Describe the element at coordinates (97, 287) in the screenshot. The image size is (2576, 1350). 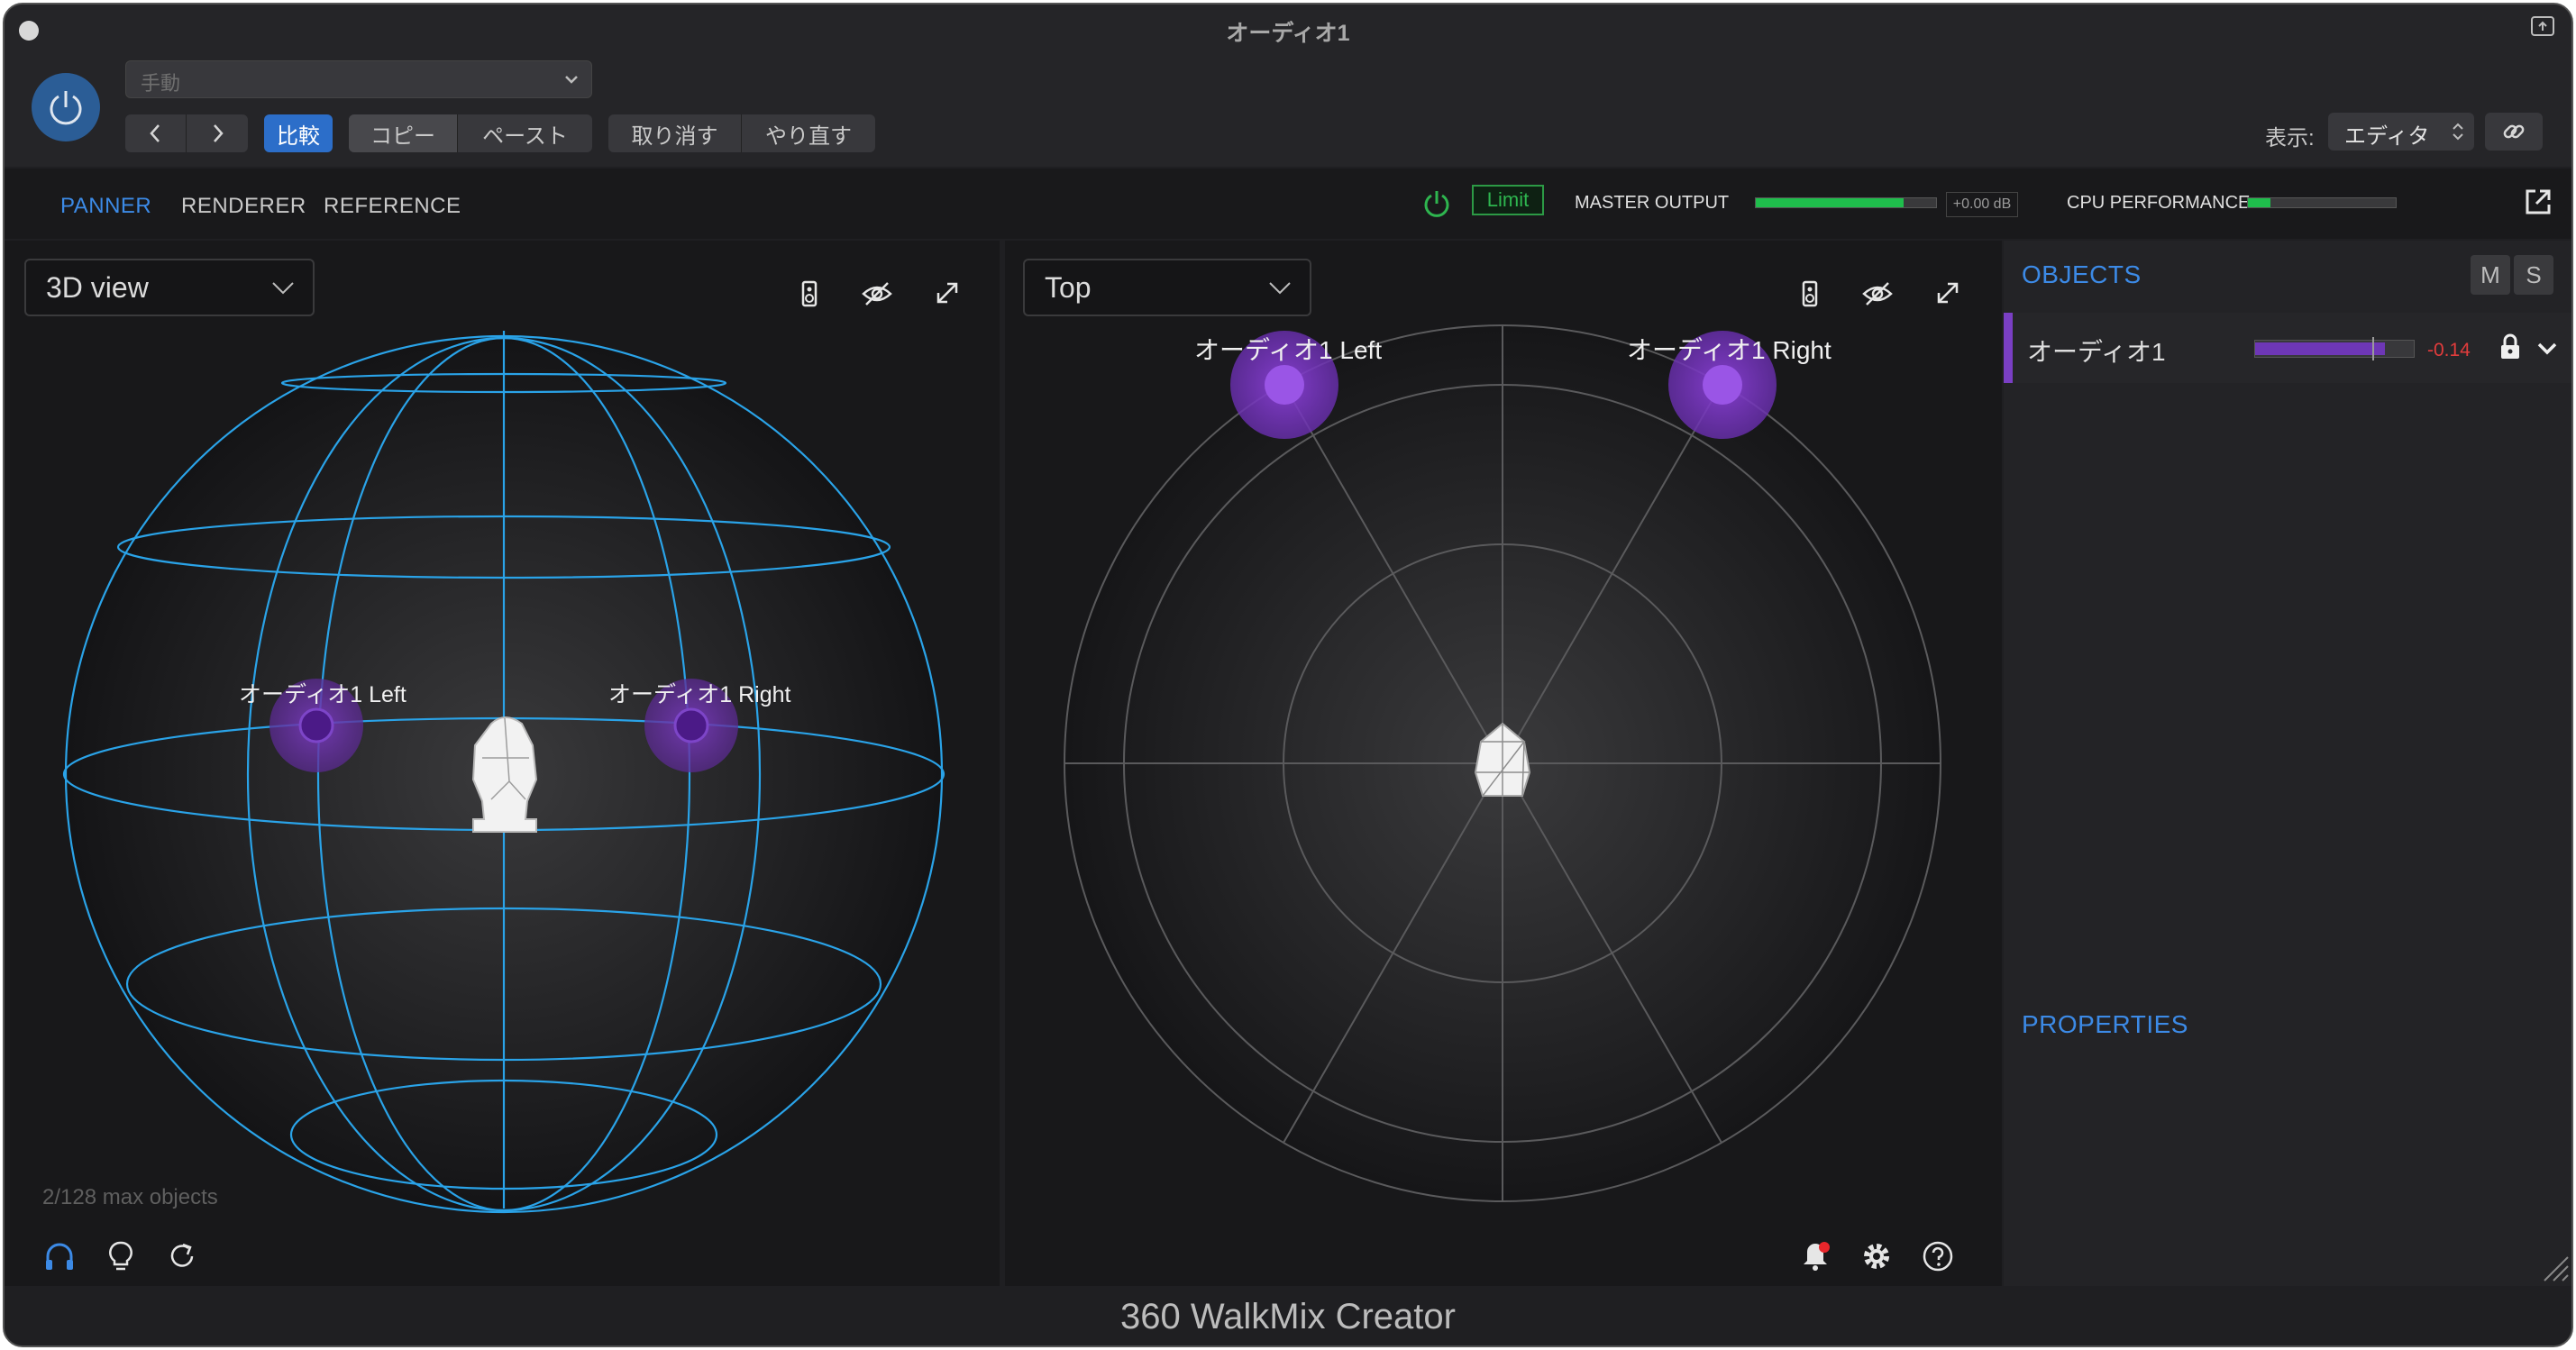
I see `view-mode-3d-value: 3D view` at that location.